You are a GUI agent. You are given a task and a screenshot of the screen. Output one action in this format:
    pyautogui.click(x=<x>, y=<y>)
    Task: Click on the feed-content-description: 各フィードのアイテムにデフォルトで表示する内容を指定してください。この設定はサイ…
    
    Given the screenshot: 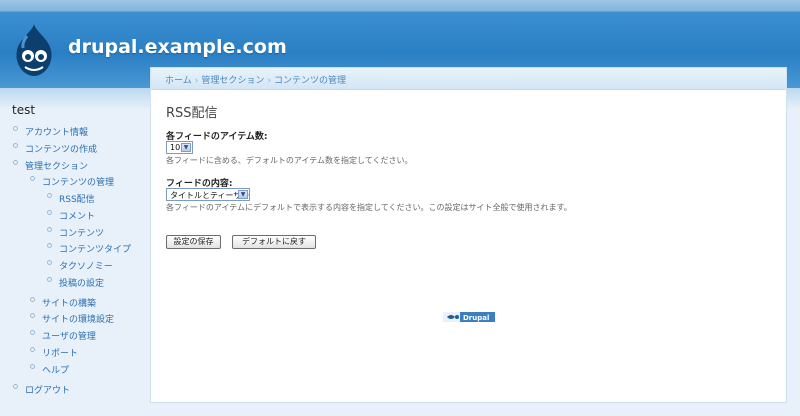 What is the action you would take?
    pyautogui.click(x=369, y=207)
    